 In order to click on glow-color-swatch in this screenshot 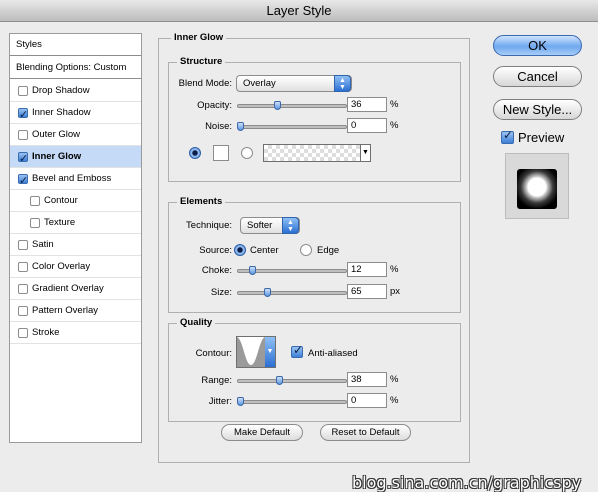, I will do `click(221, 153)`.